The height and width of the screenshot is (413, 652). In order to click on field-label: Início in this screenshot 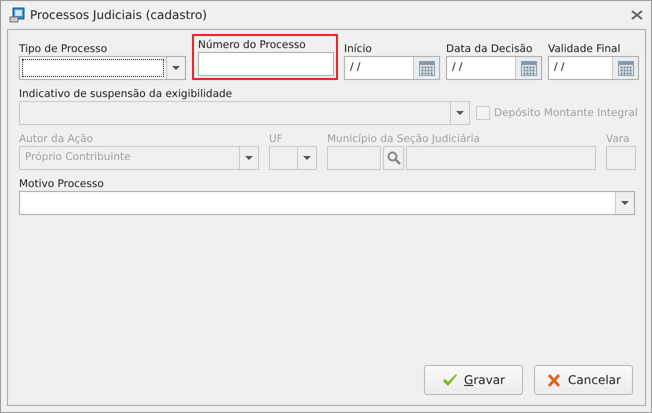, I will do `click(358, 49)`.